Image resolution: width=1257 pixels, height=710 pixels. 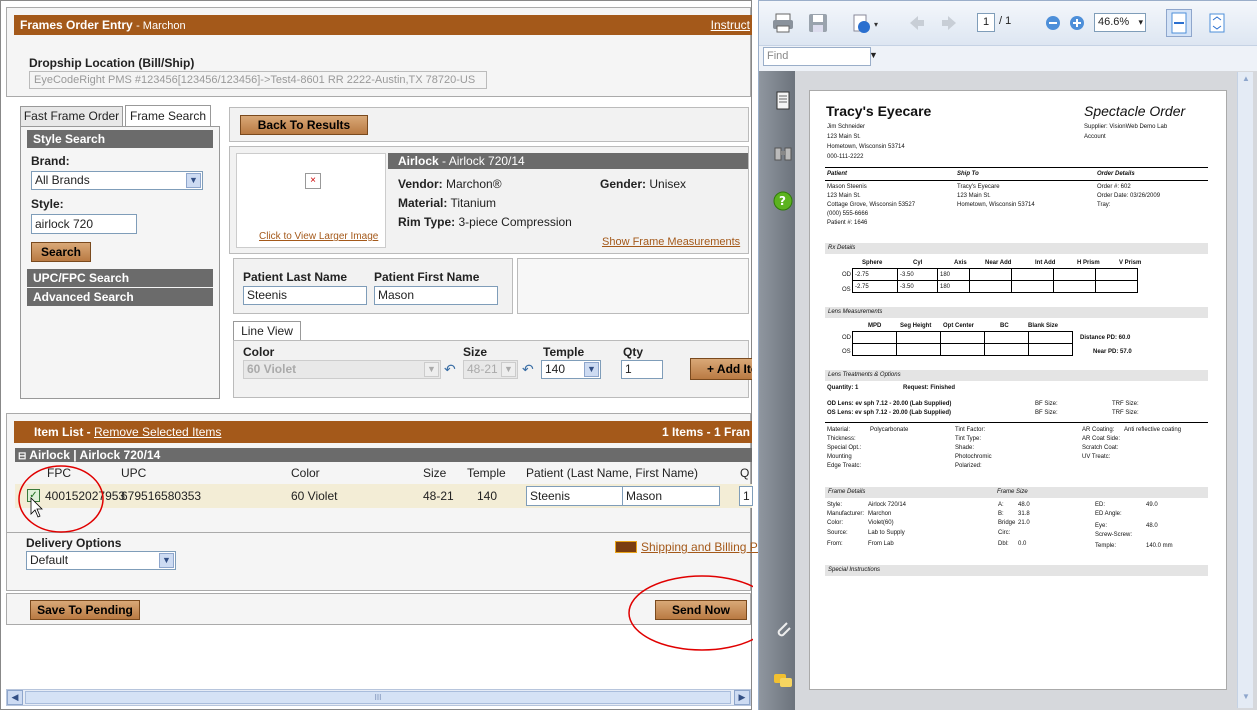 I want to click on lens-os-label: OS, so click(x=846, y=352).